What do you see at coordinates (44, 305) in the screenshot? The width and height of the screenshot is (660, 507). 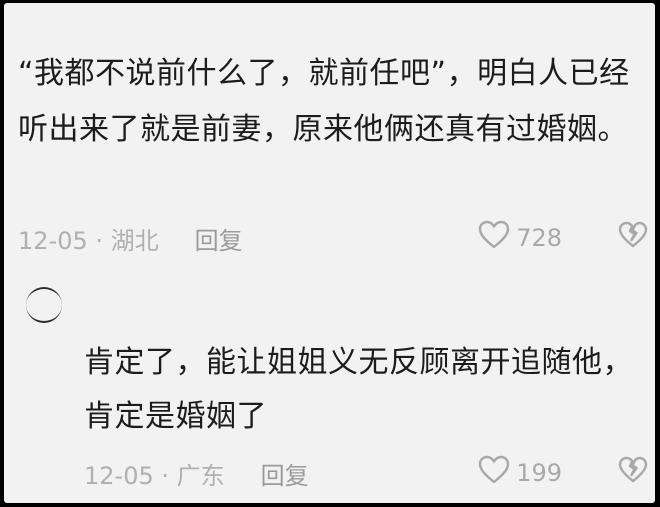 I see `avatar` at bounding box center [44, 305].